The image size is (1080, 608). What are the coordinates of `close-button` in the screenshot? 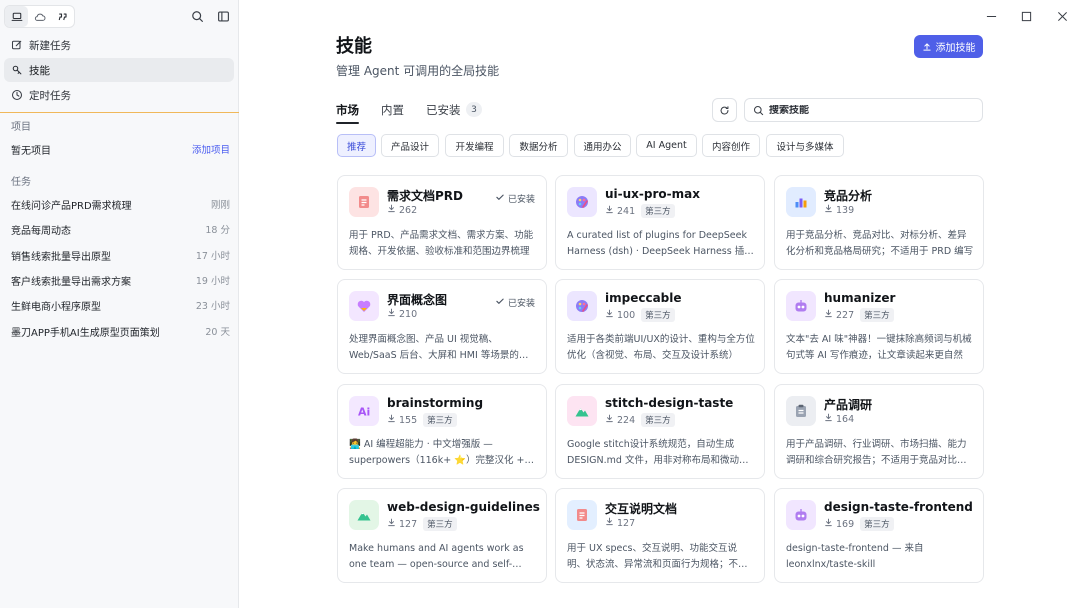 It's located at (1062, 16).